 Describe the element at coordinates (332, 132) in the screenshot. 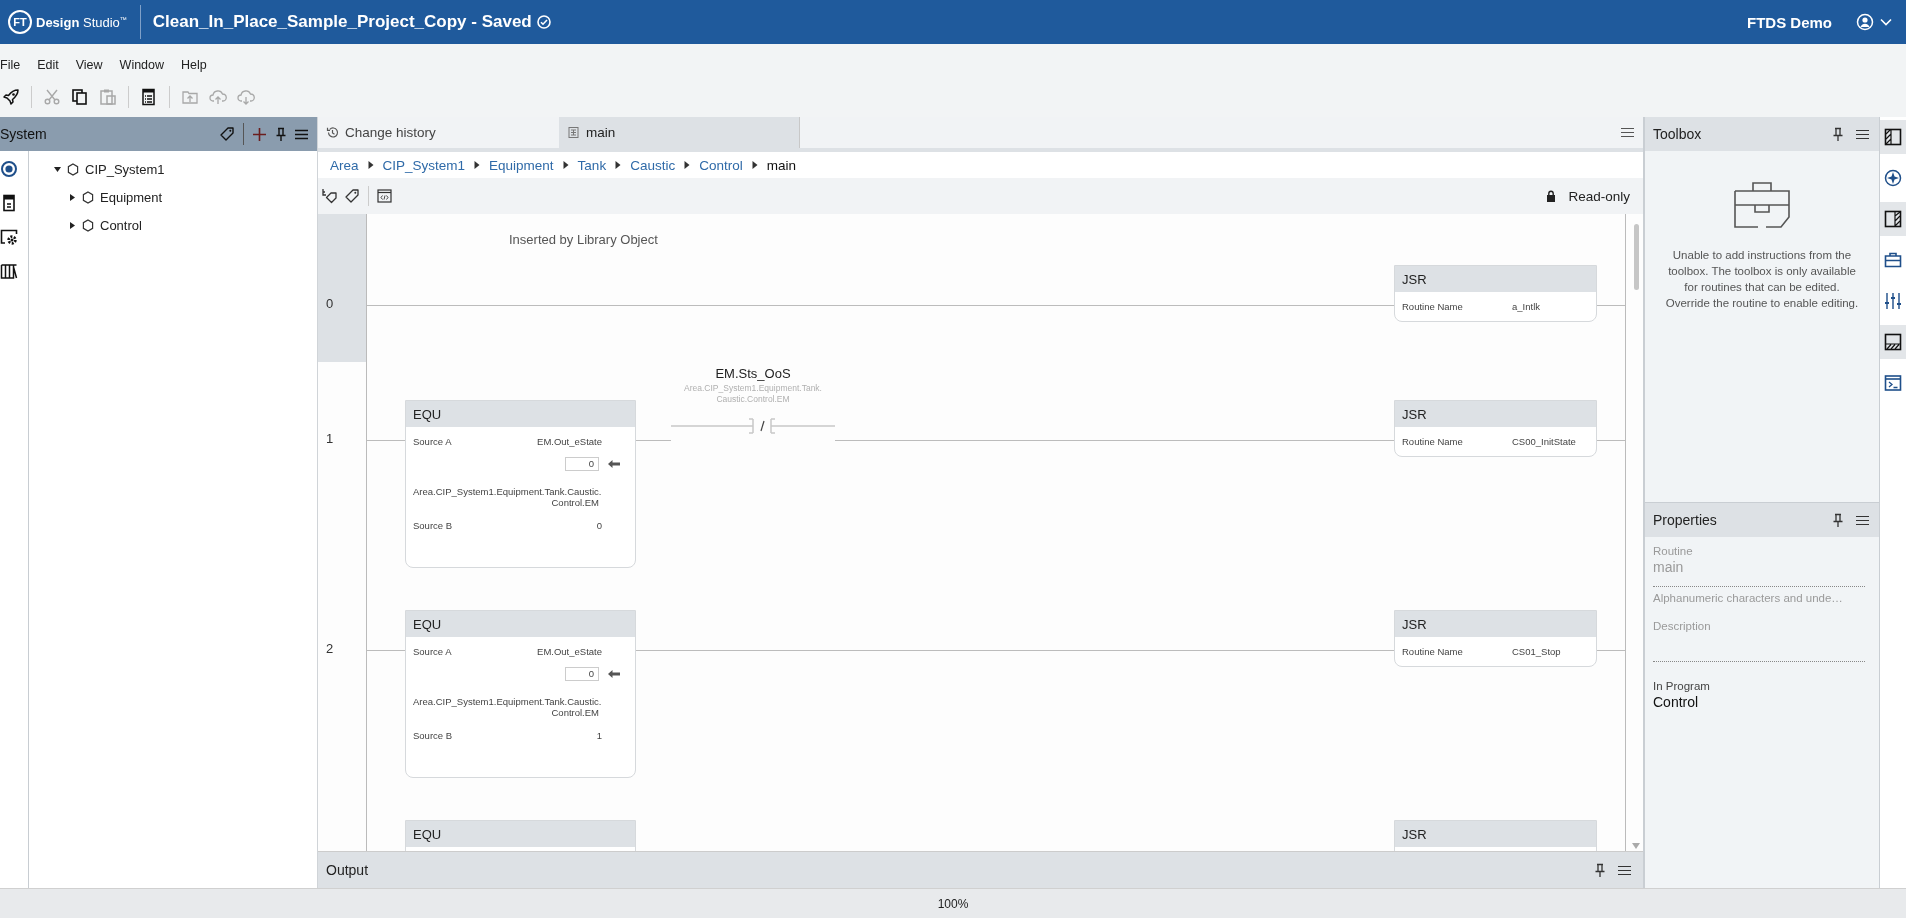

I see `history-icon` at that location.